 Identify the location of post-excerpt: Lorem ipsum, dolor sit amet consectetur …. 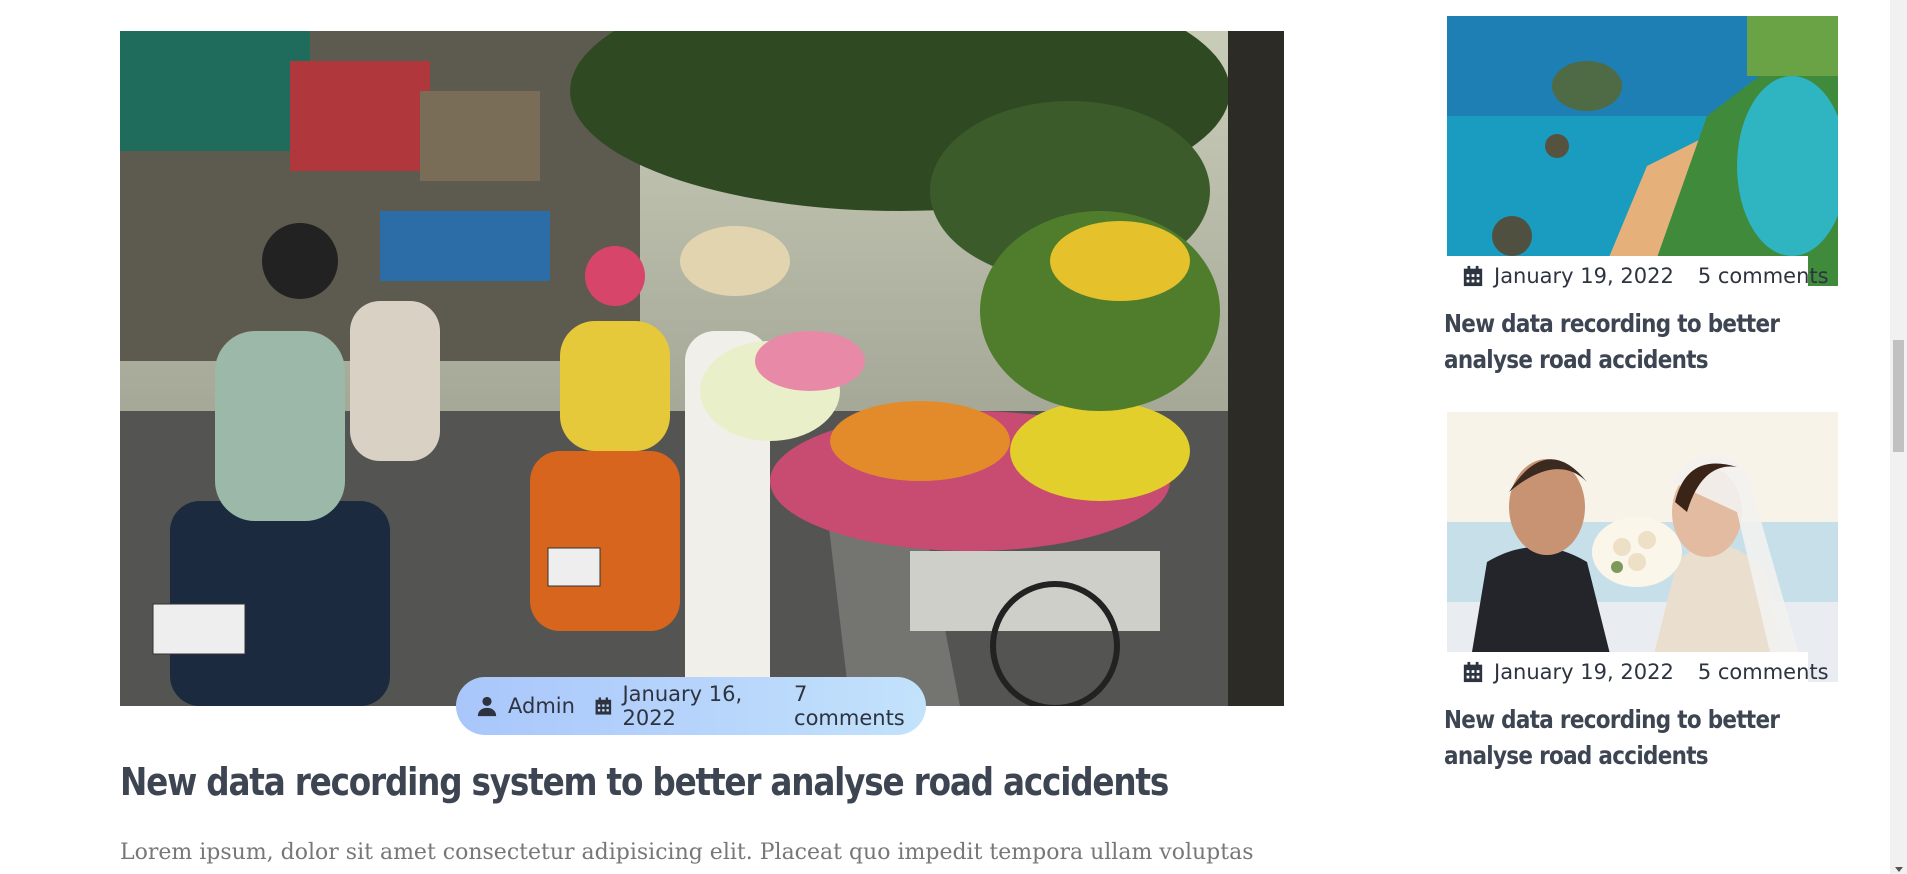
(687, 852).